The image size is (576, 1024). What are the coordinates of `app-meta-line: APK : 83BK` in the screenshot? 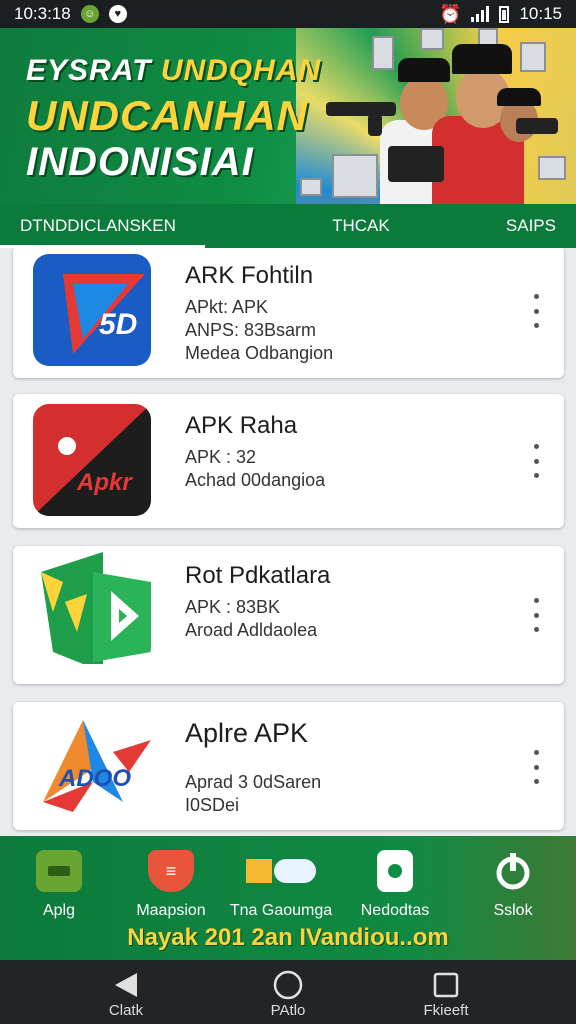 It's located at (233, 607).